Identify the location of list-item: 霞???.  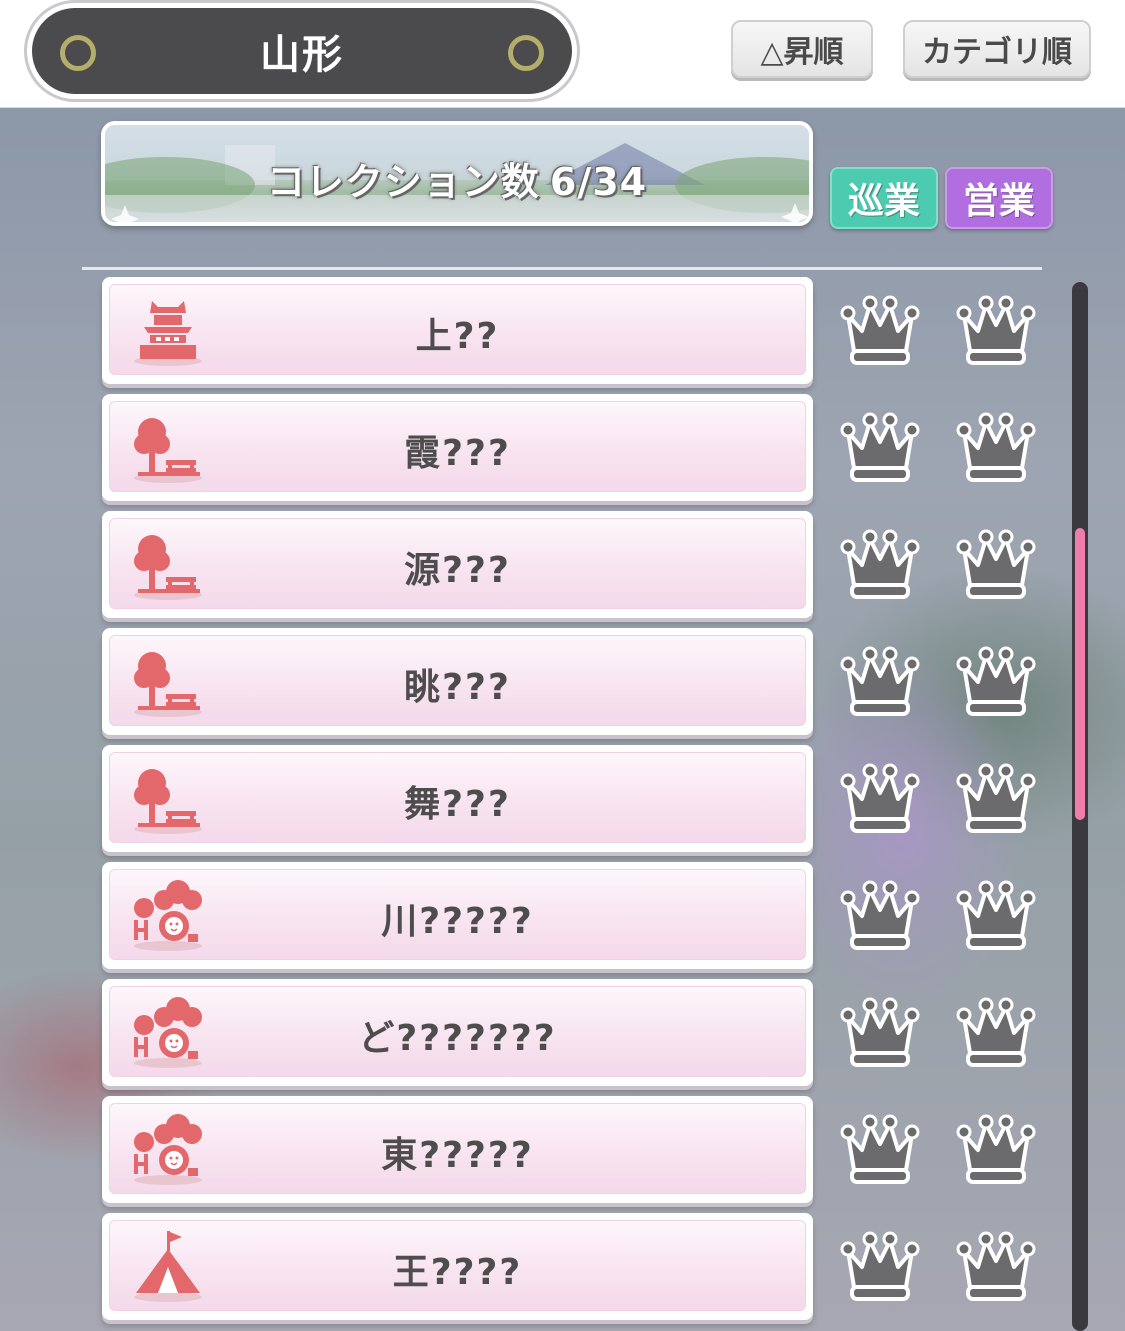
(457, 447).